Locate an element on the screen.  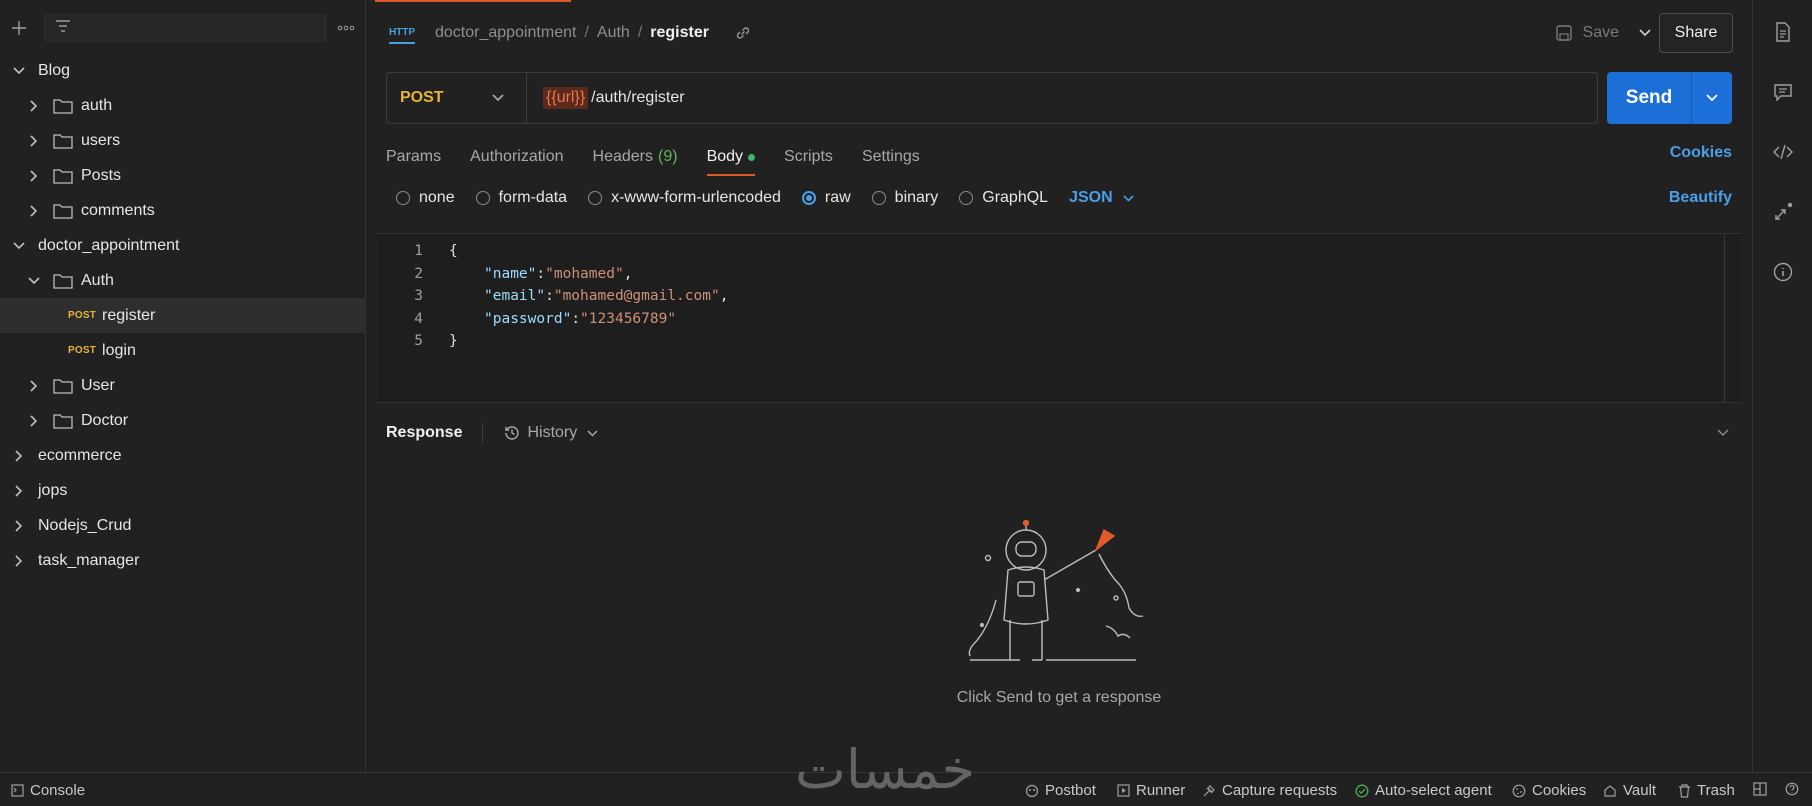
documentation-icon is located at coordinates (1783, 32).